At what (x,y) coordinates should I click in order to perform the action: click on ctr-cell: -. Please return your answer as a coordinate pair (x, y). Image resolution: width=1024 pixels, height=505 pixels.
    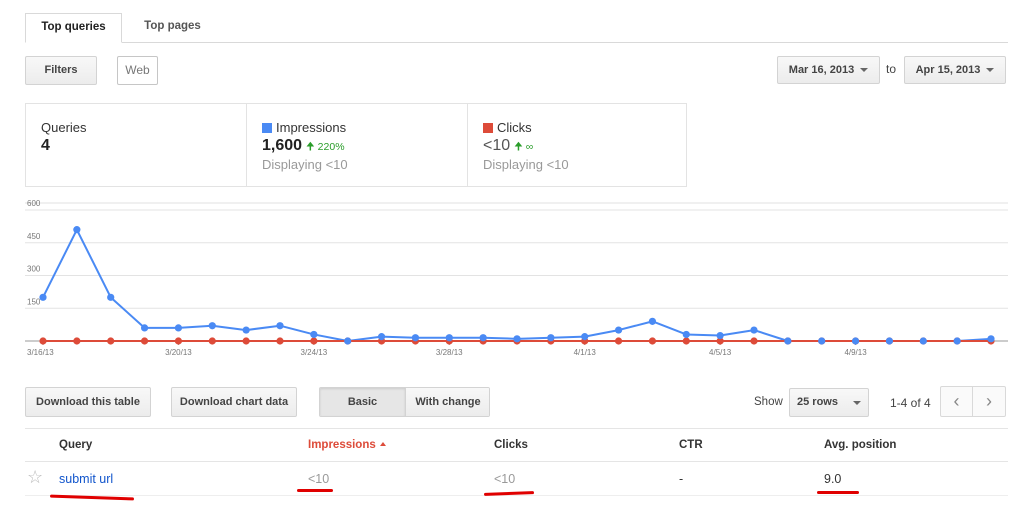
    Looking at the image, I should click on (681, 479).